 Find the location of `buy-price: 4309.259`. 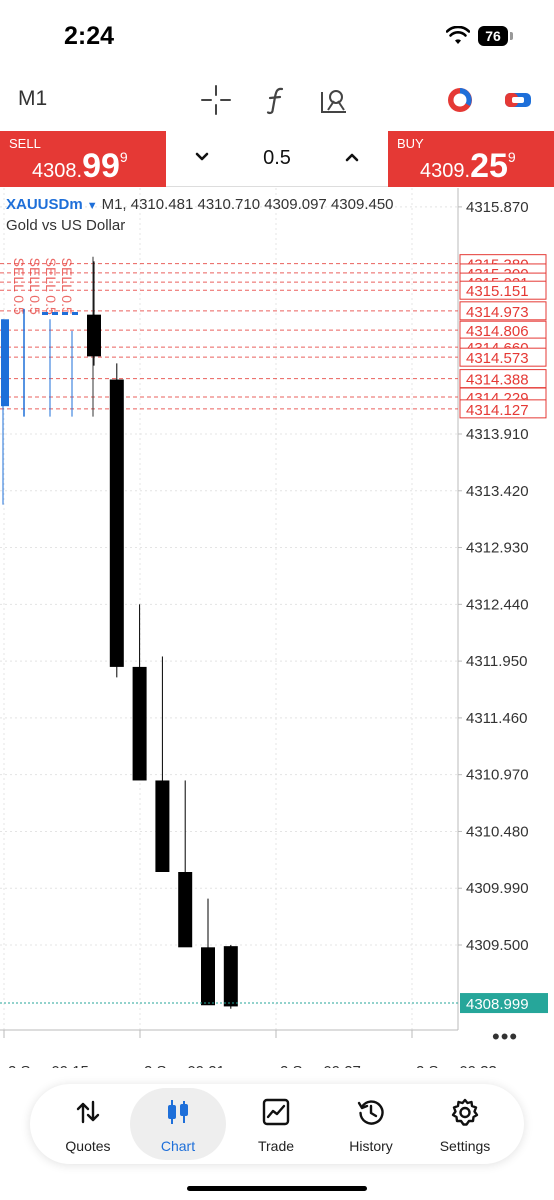

buy-price: 4309.259 is located at coordinates (468, 166).